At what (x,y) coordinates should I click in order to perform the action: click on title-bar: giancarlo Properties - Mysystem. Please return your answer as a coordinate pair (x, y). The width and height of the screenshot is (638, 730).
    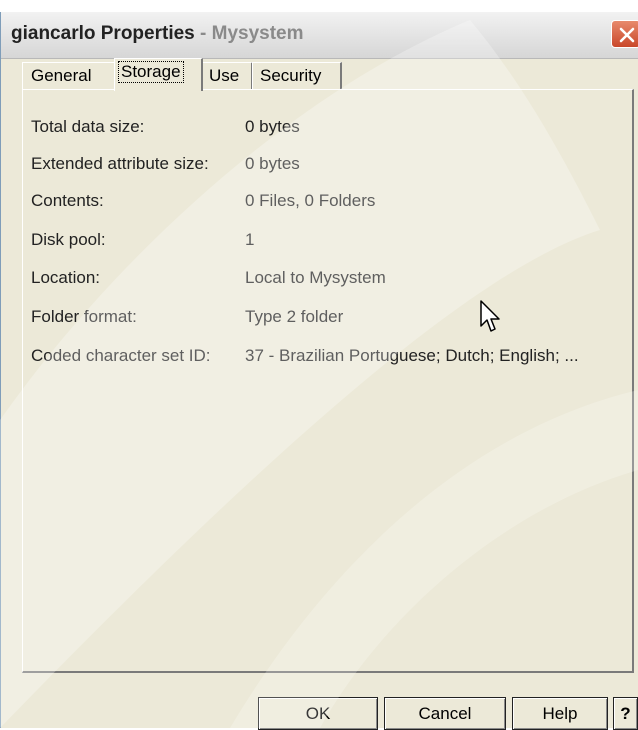
    Looking at the image, I should click on (319, 35).